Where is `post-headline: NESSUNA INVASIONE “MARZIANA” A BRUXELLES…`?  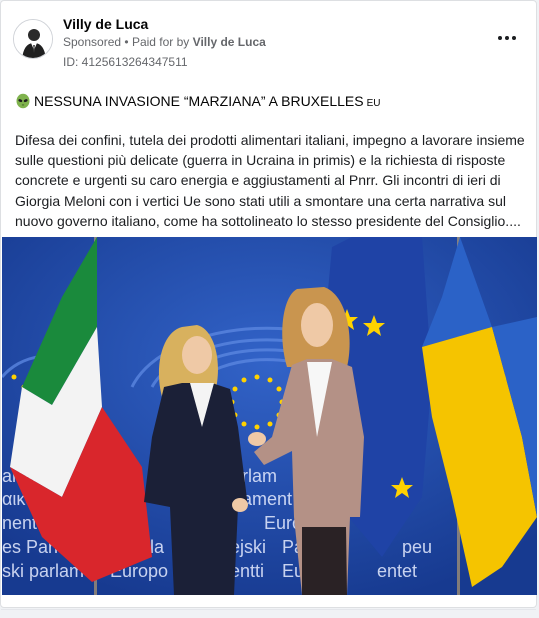
post-headline: NESSUNA INVASIONE “MARZIANA” A BRUXELLES… is located at coordinates (268, 101).